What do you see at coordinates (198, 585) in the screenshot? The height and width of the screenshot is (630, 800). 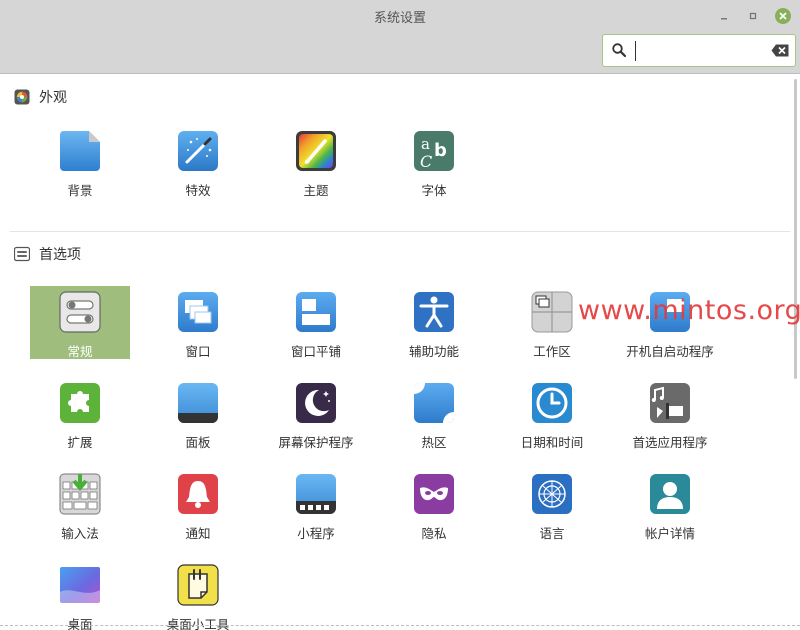 I see `desklets-icon` at bounding box center [198, 585].